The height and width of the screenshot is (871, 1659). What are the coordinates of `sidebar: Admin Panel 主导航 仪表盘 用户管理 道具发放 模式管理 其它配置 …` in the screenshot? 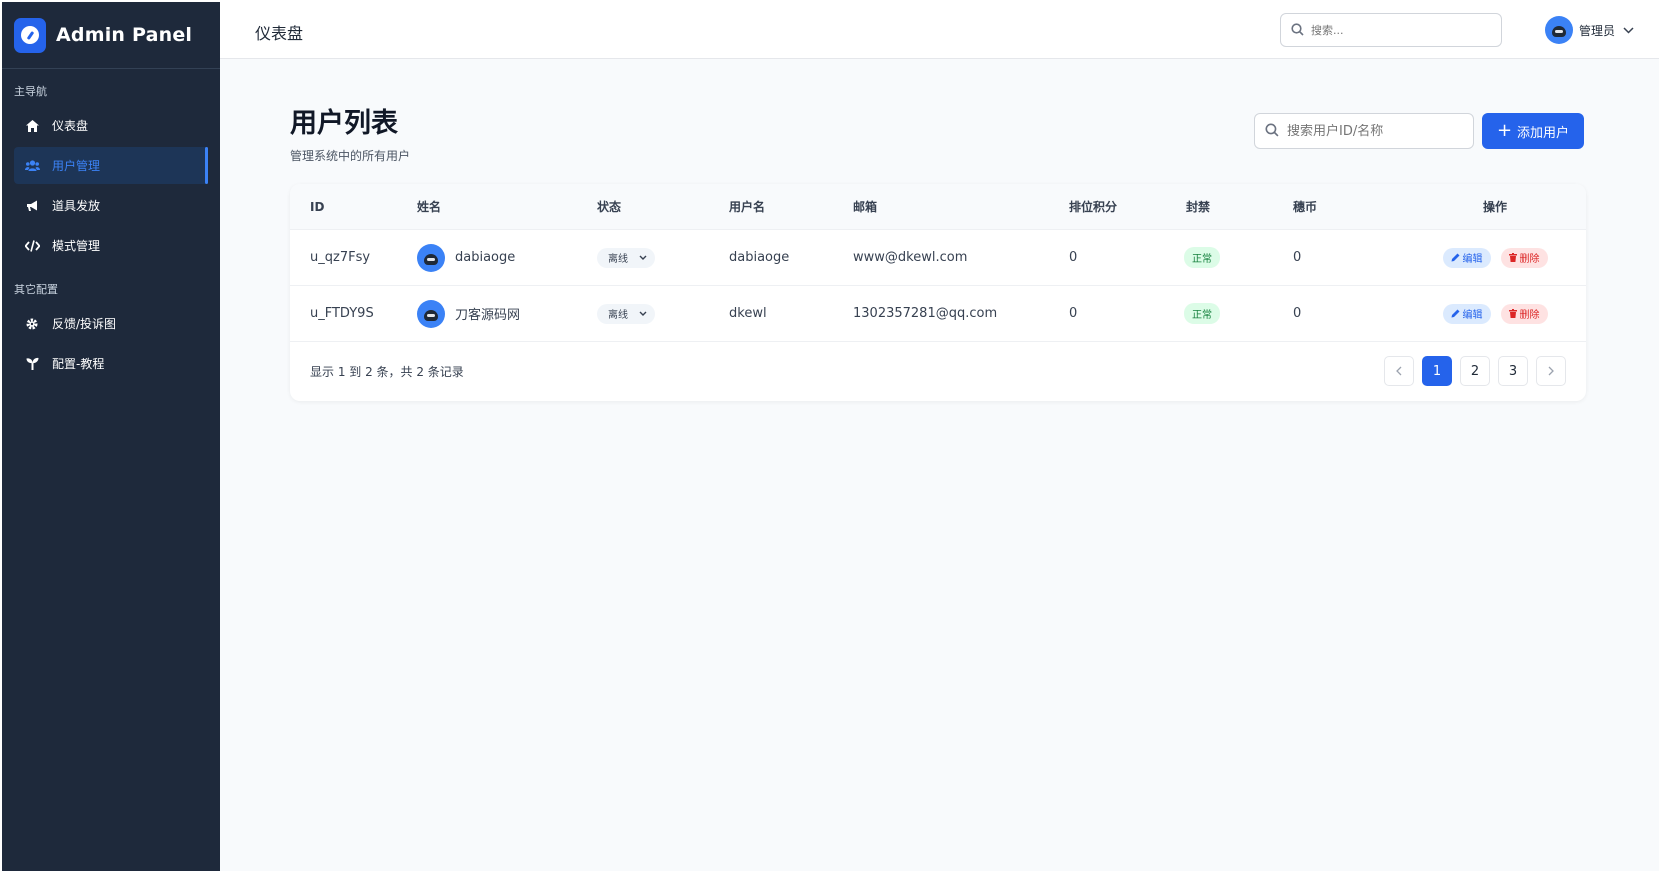 It's located at (111, 436).